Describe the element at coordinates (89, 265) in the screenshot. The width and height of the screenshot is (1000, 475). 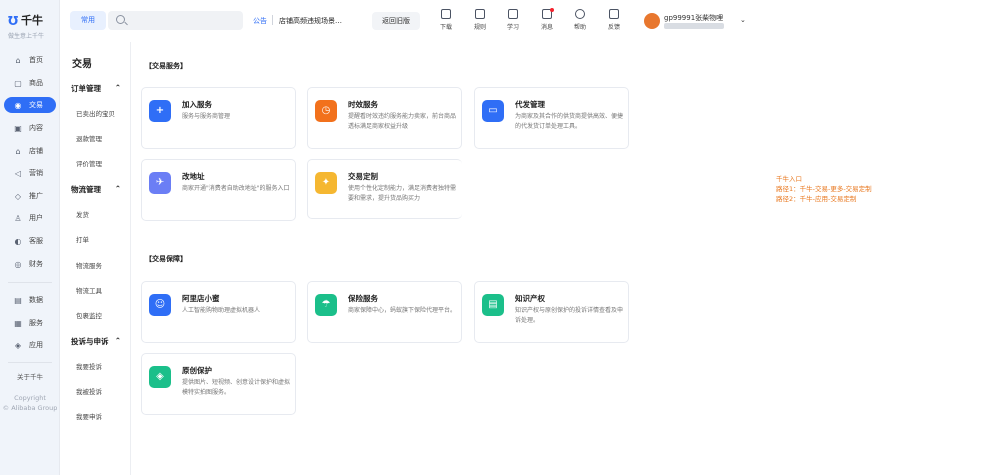
I see `submenu-item: 物流服务` at that location.